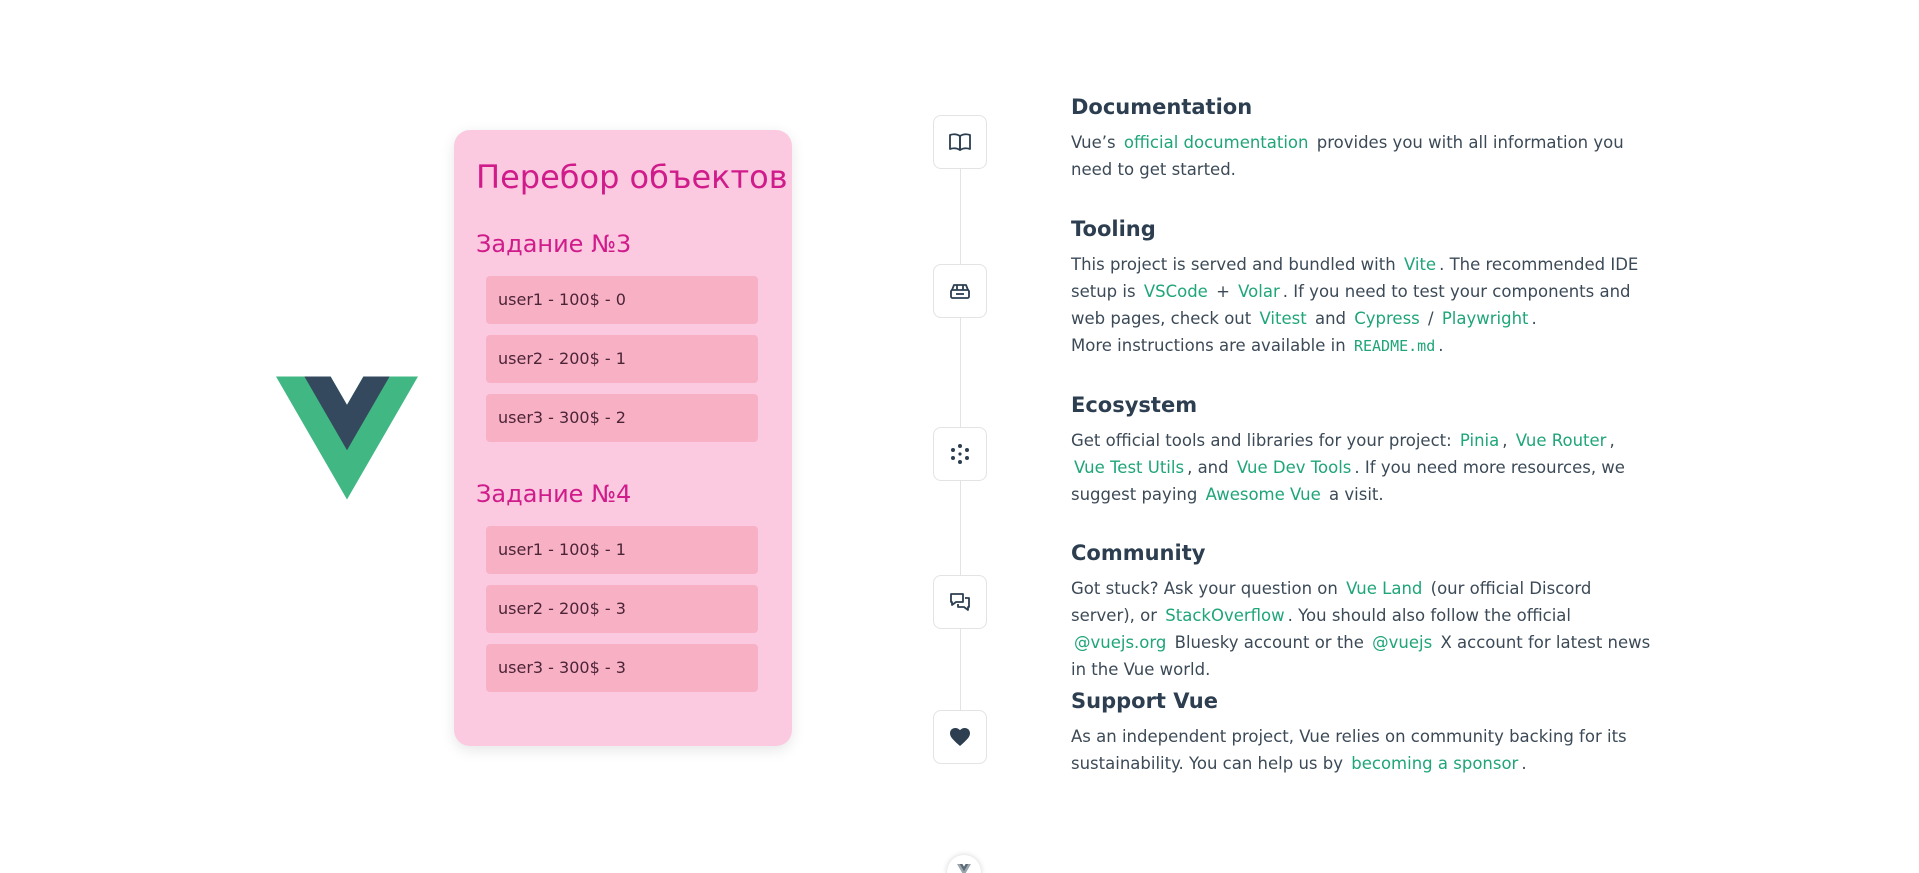 Image resolution: width=1919 pixels, height=873 pixels. I want to click on volar-link: Volar, so click(1259, 291).